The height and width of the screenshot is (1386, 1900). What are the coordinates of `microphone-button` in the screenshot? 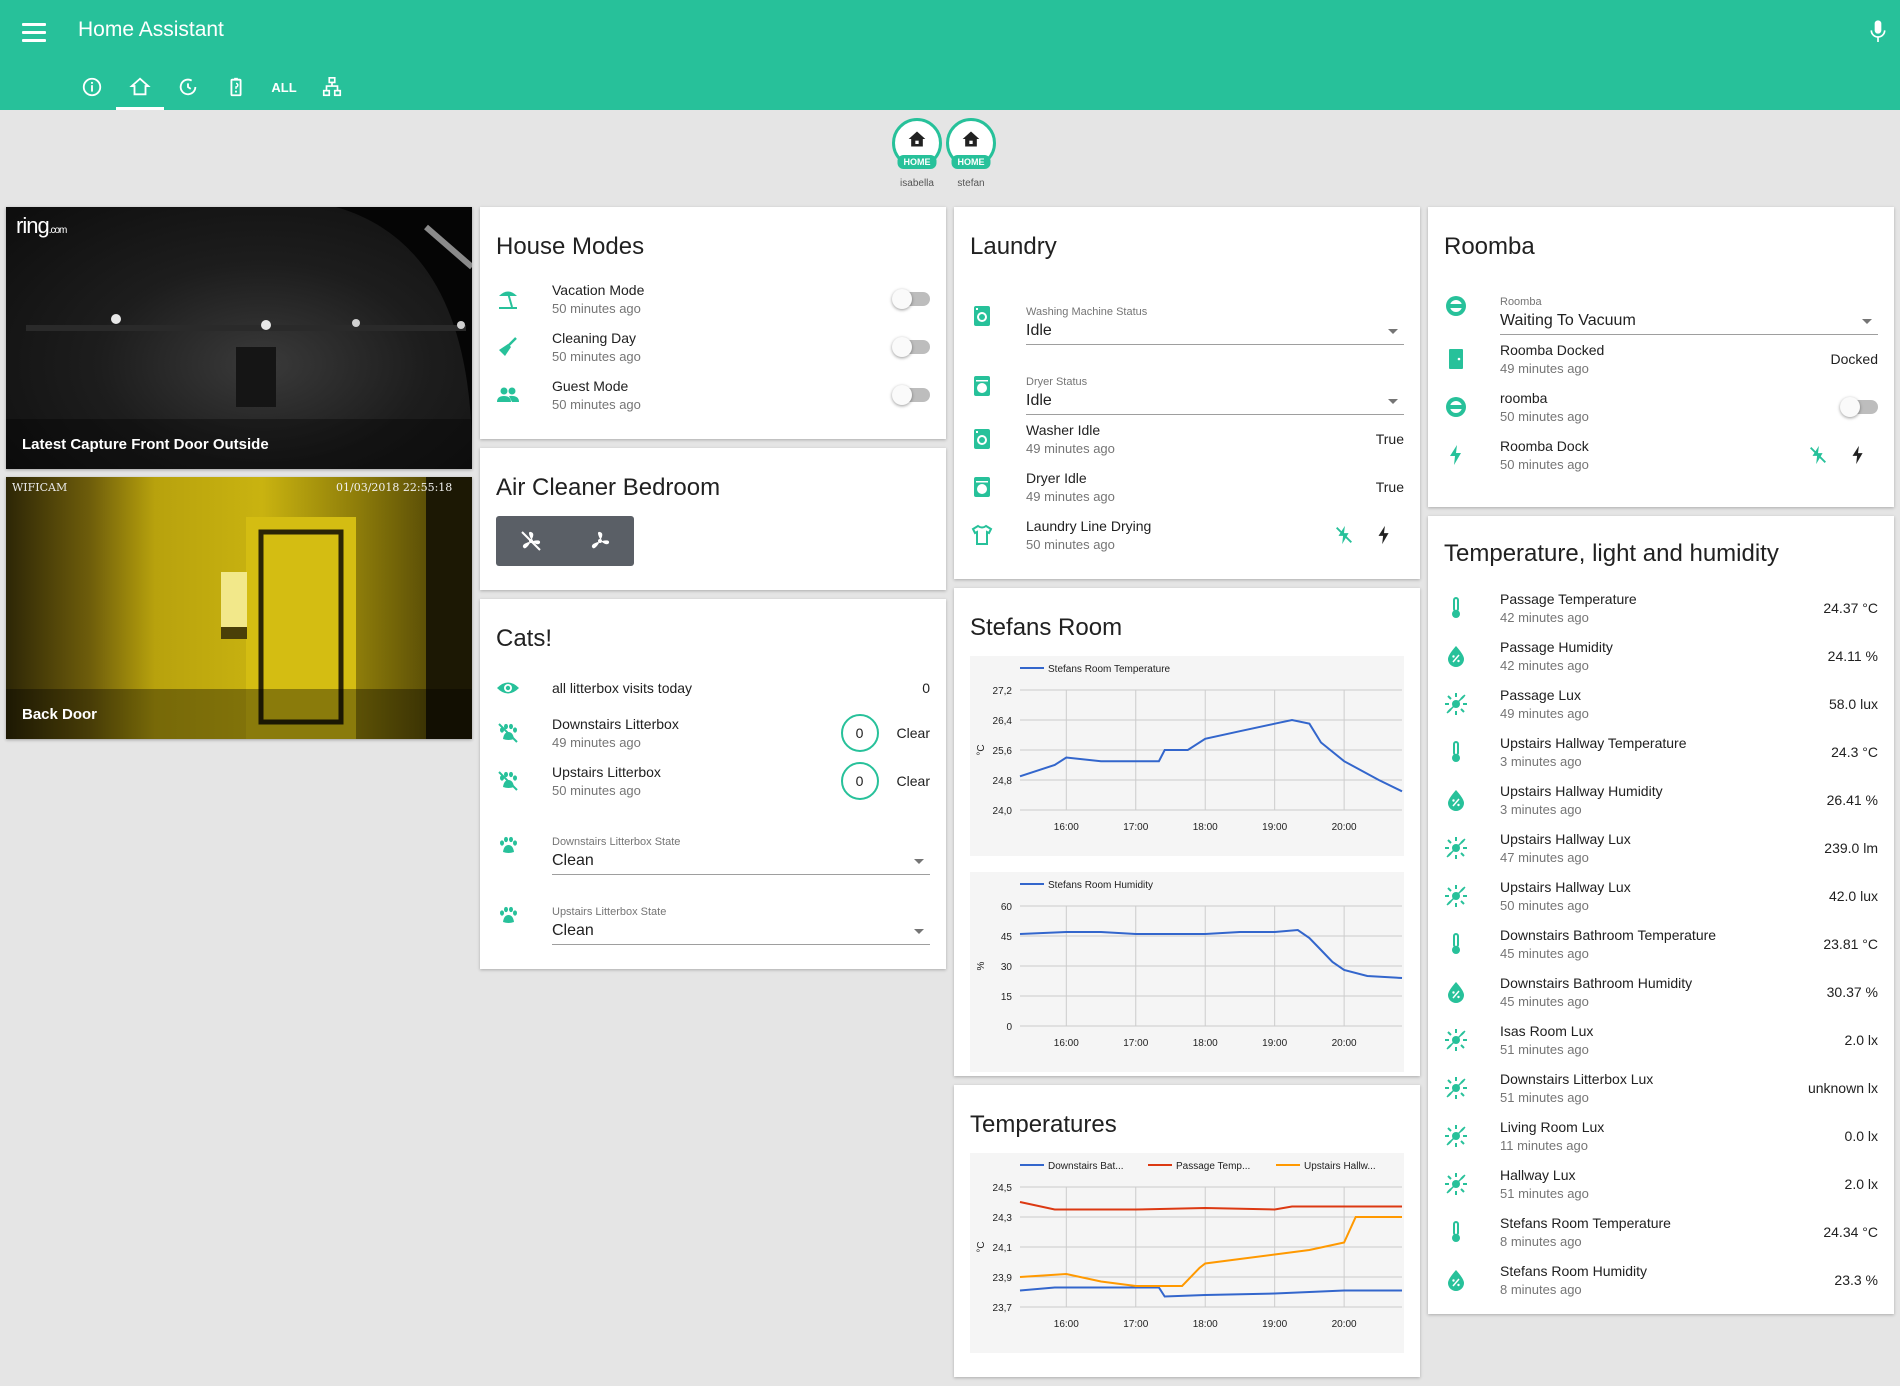 It's located at (1878, 32).